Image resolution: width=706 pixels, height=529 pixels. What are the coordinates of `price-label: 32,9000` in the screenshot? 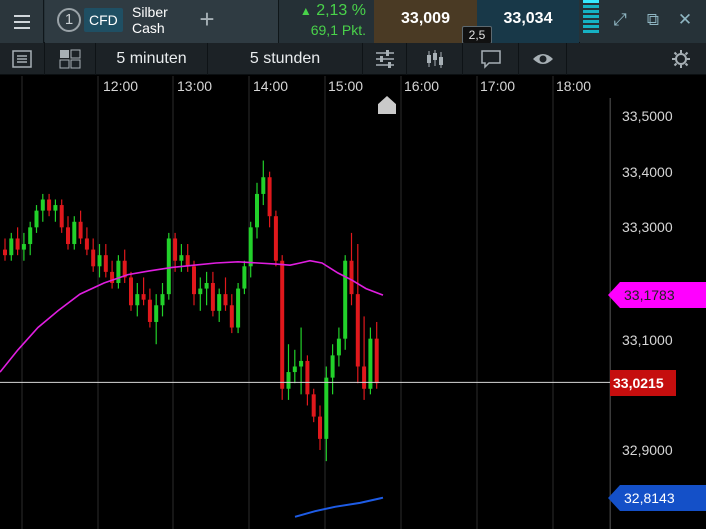 It's located at (647, 450).